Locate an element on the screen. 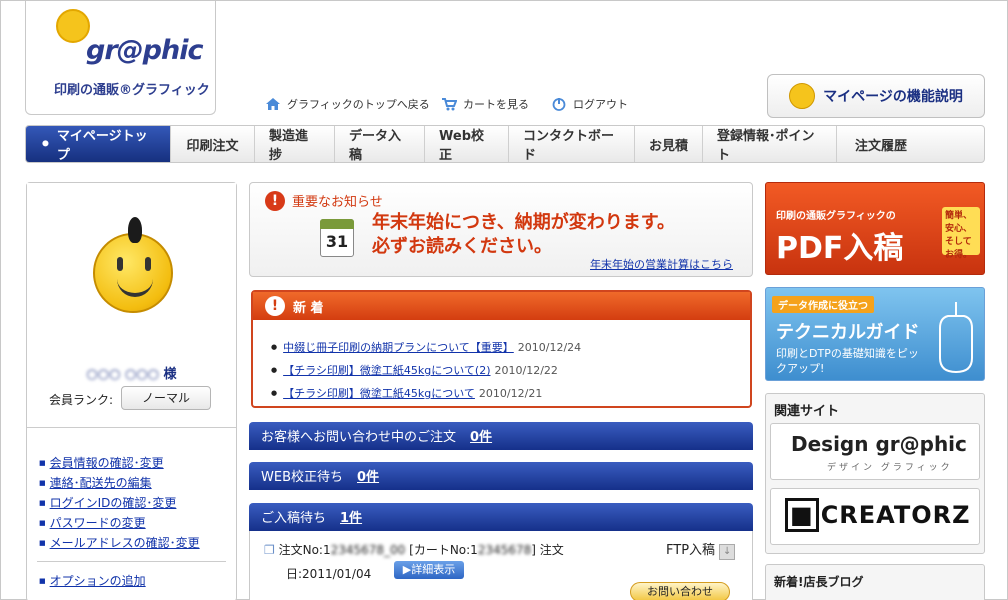 Image resolution: width=1008 pixels, height=600 pixels. status-label: WEB校正待ち is located at coordinates (302, 477).